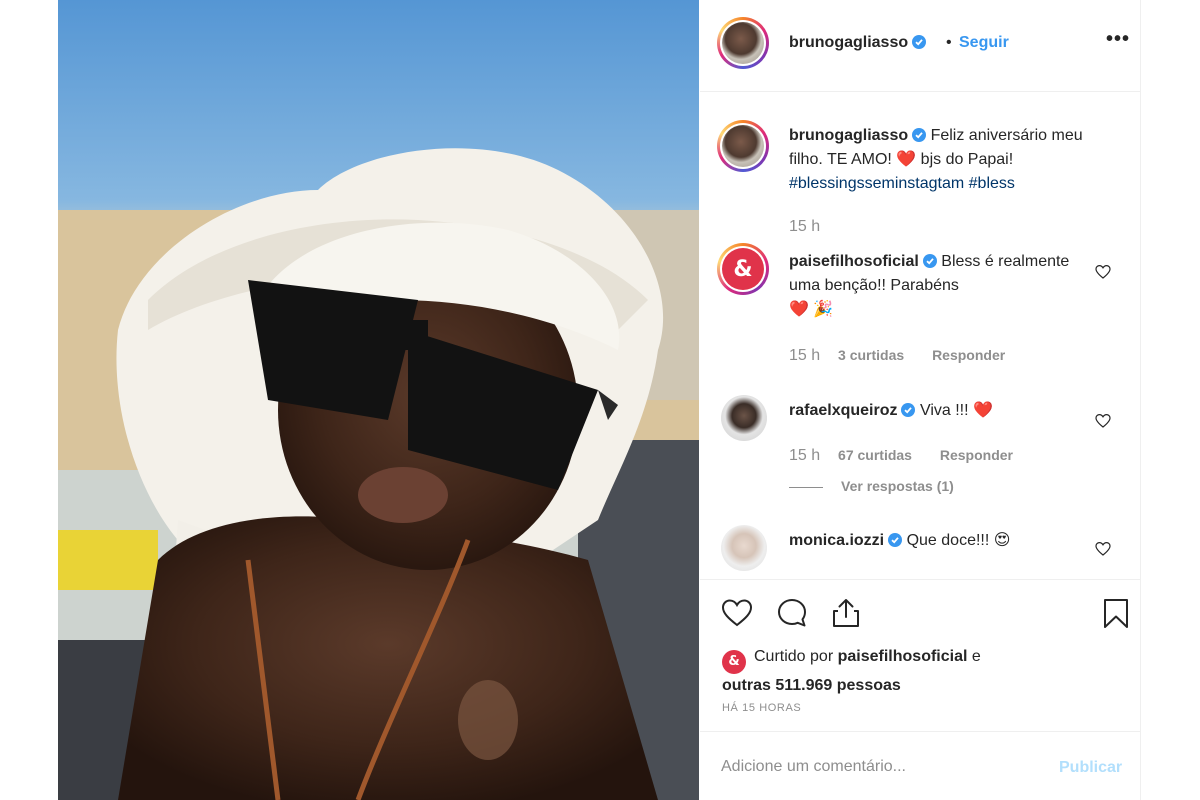  Describe the element at coordinates (1090, 768) in the screenshot. I see `publish-button: Publicar` at that location.